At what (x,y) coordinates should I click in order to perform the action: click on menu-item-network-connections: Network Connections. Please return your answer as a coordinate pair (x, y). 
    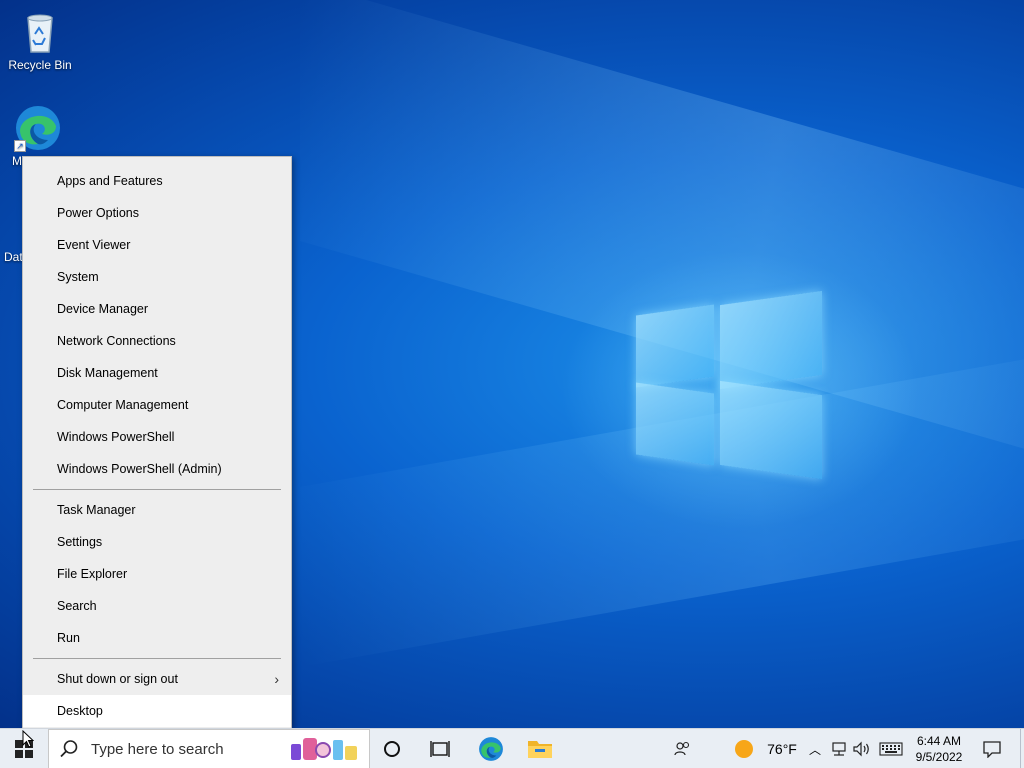
    Looking at the image, I should click on (157, 341).